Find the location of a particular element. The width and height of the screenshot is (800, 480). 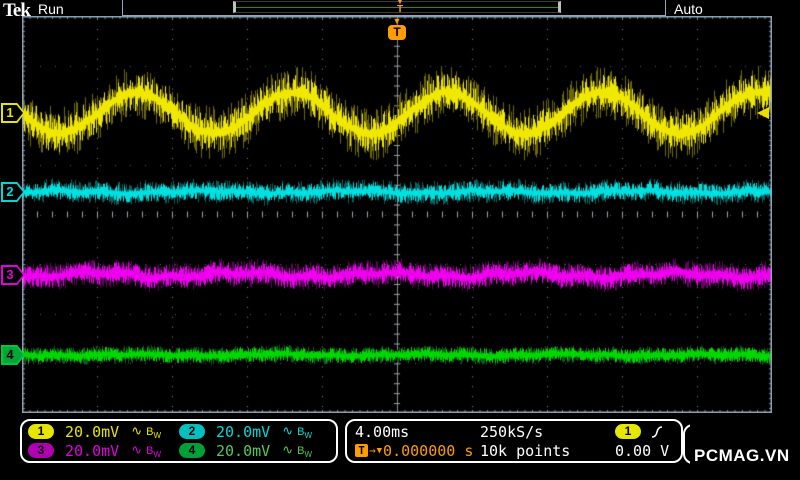

trigger-position-value: 0.000000 s is located at coordinates (428, 450).